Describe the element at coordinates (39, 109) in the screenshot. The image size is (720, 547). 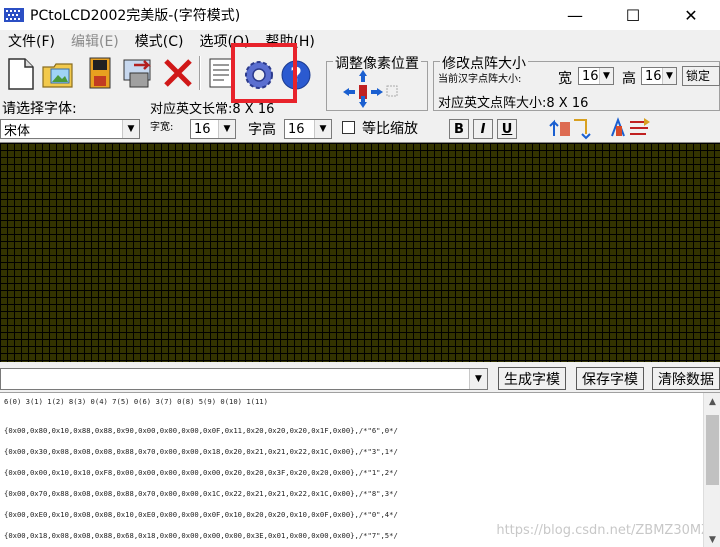
I see `select-font-label: 请选择字体:` at that location.